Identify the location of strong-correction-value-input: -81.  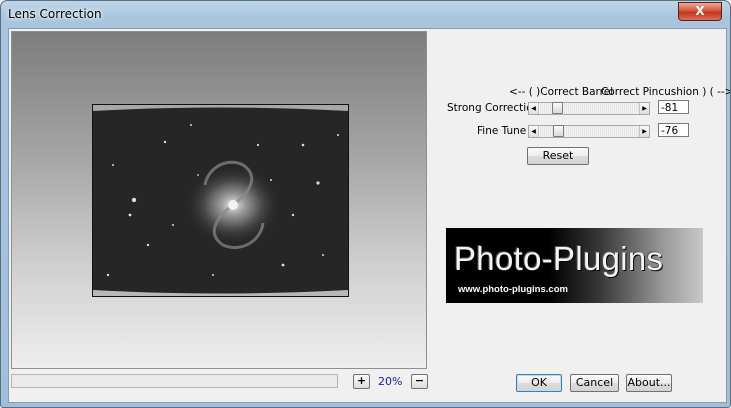
(673, 107).